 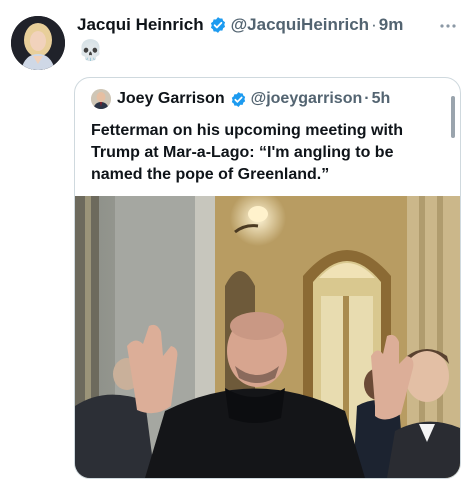 I want to click on tweet-header: Jacqui Heinrich @JacquiHeinrich · 9m, so click(x=240, y=25).